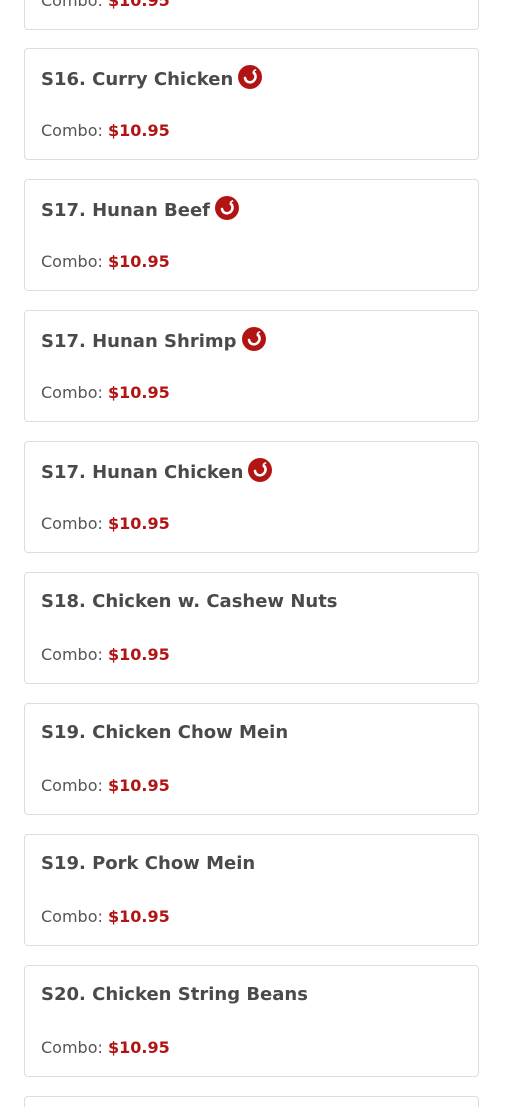 Image resolution: width=510 pixels, height=1107 pixels. Describe the element at coordinates (251, 366) in the screenshot. I see `menu-item-card: S17. Hunan Shrimp Combo: $10.95` at that location.